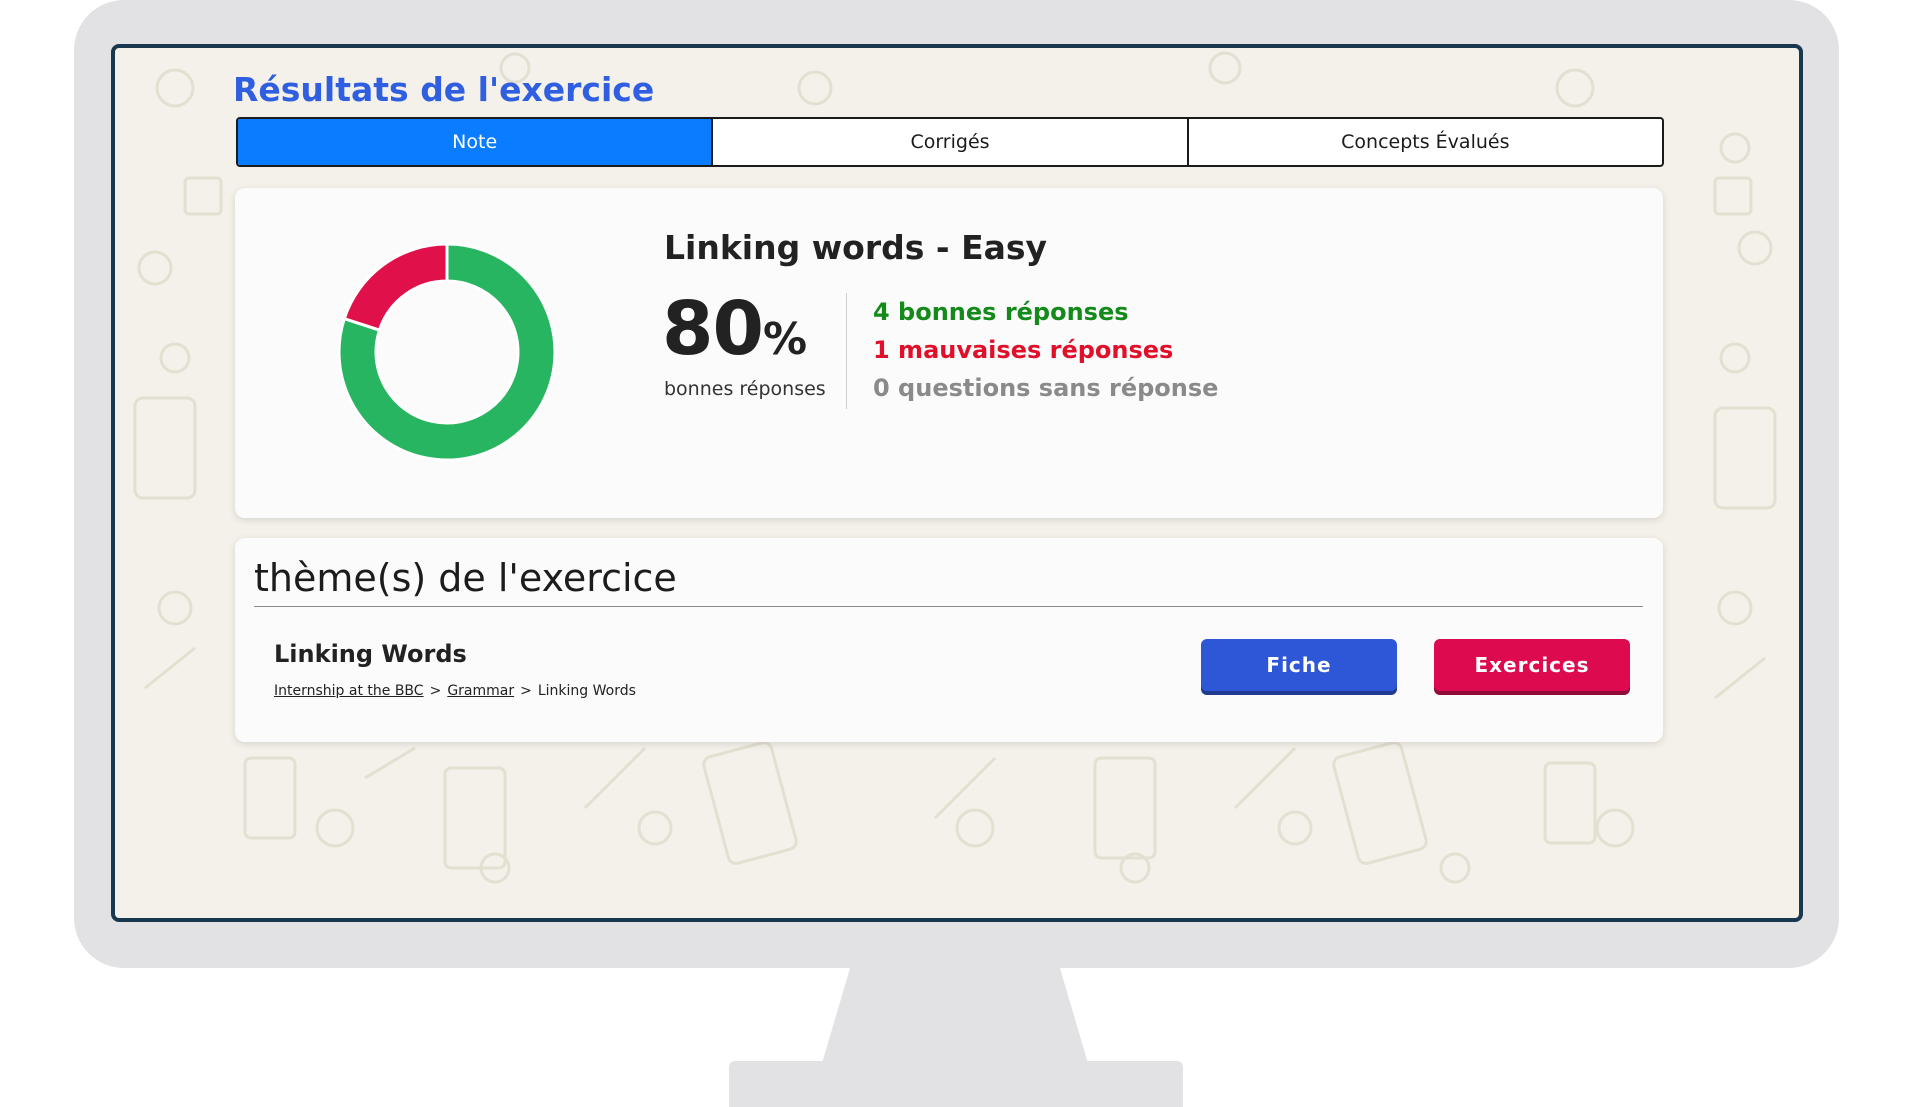 The height and width of the screenshot is (1107, 1908). What do you see at coordinates (395, 287) in the screenshot?
I see `donut-segment-incorrect` at bounding box center [395, 287].